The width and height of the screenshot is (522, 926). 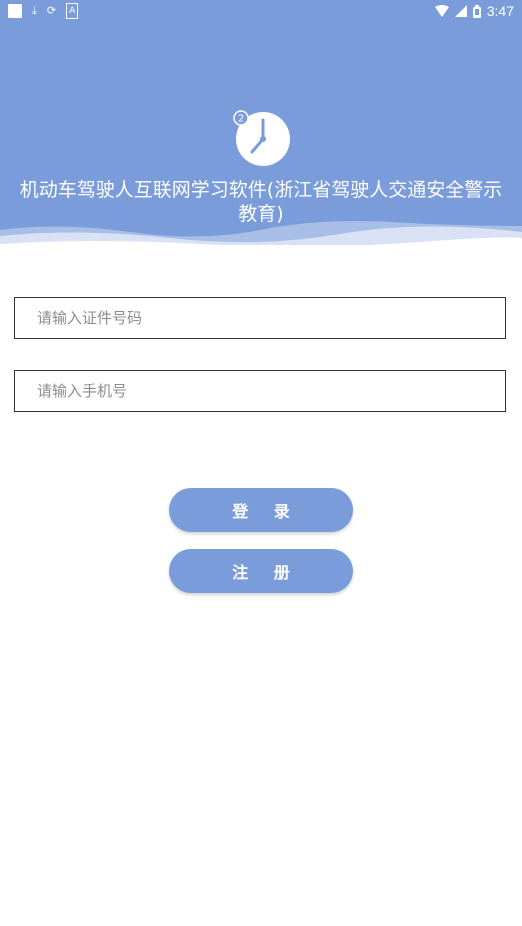 I want to click on status-bar-right: 3:47, so click(x=474, y=11).